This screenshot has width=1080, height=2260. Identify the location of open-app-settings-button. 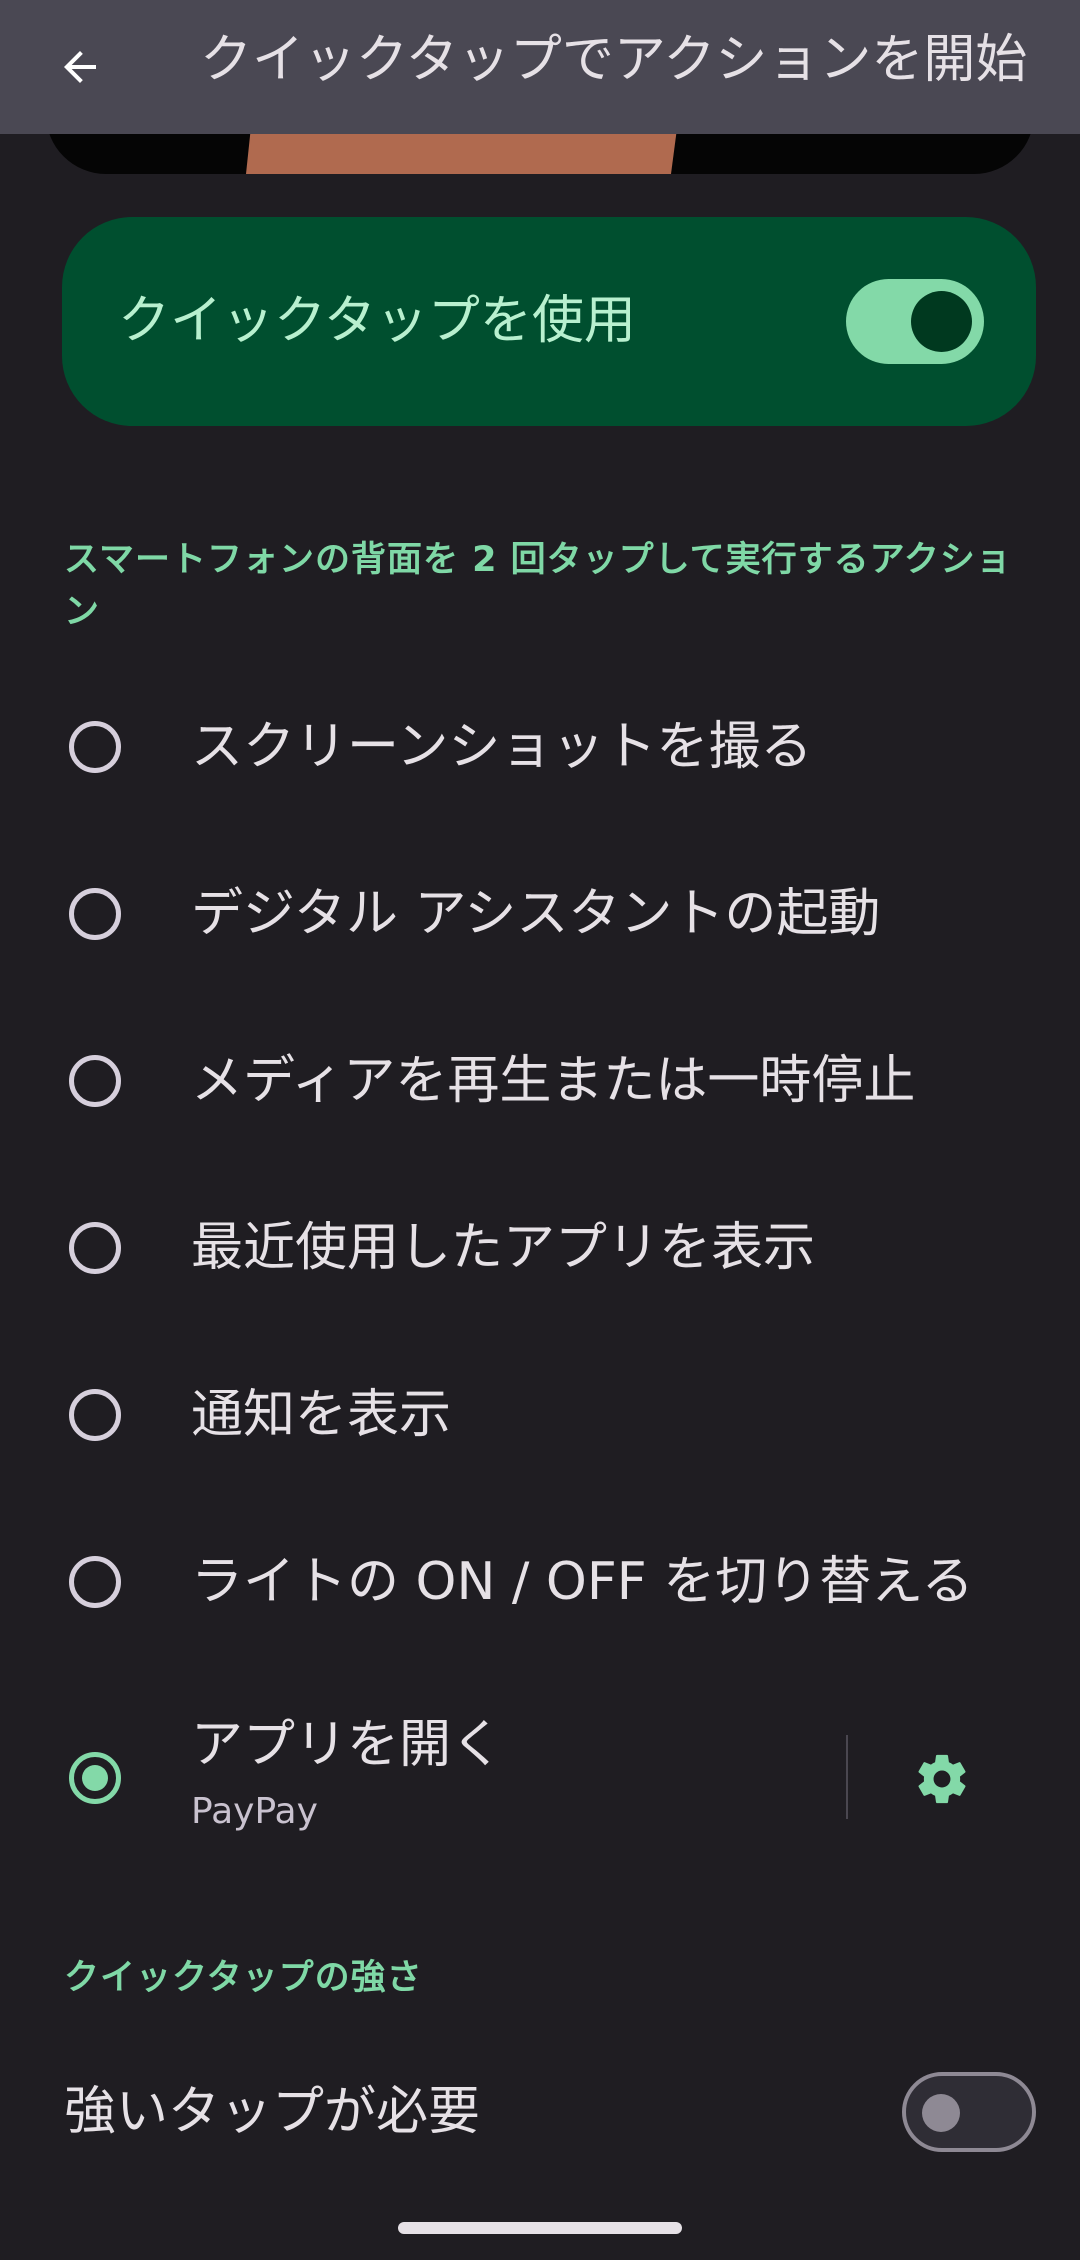
(942, 1779).